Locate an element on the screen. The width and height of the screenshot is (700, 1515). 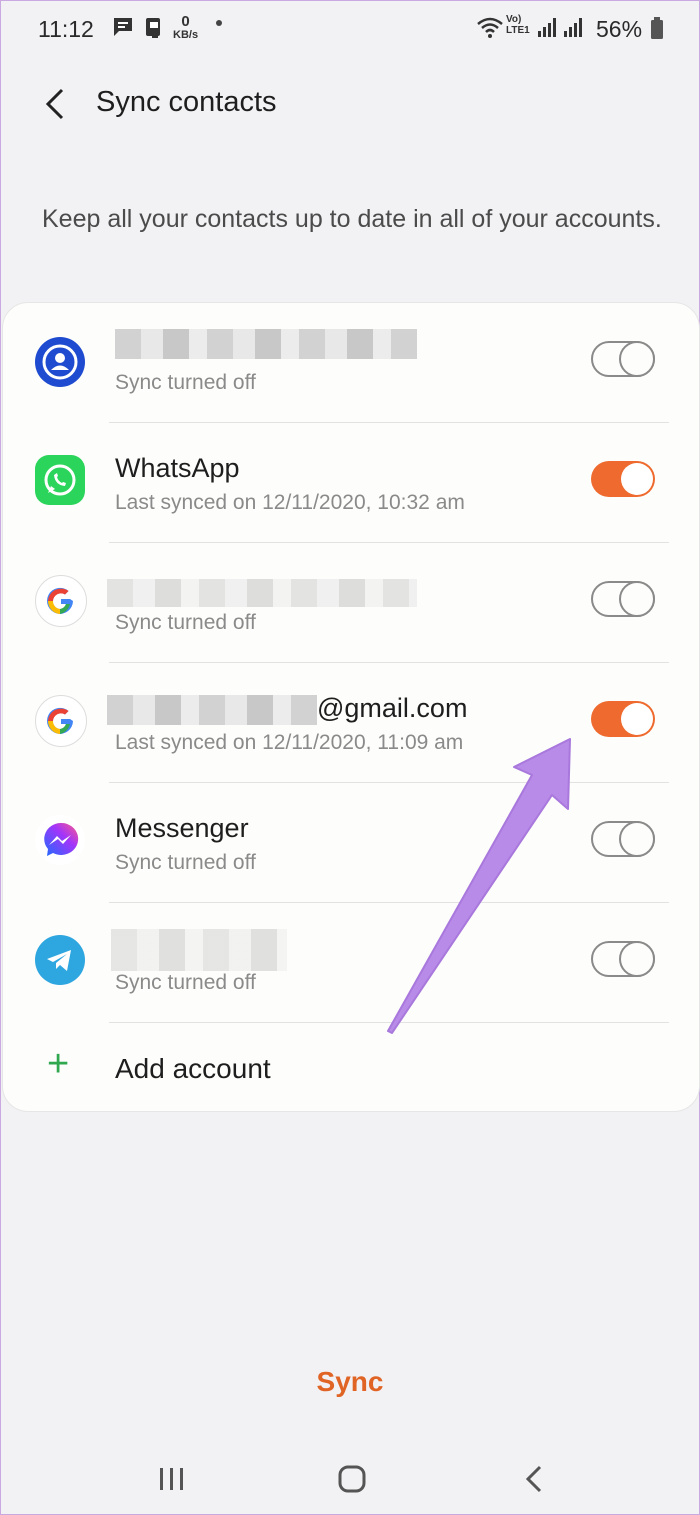
recent-apps-icon is located at coordinates (171, 1479).